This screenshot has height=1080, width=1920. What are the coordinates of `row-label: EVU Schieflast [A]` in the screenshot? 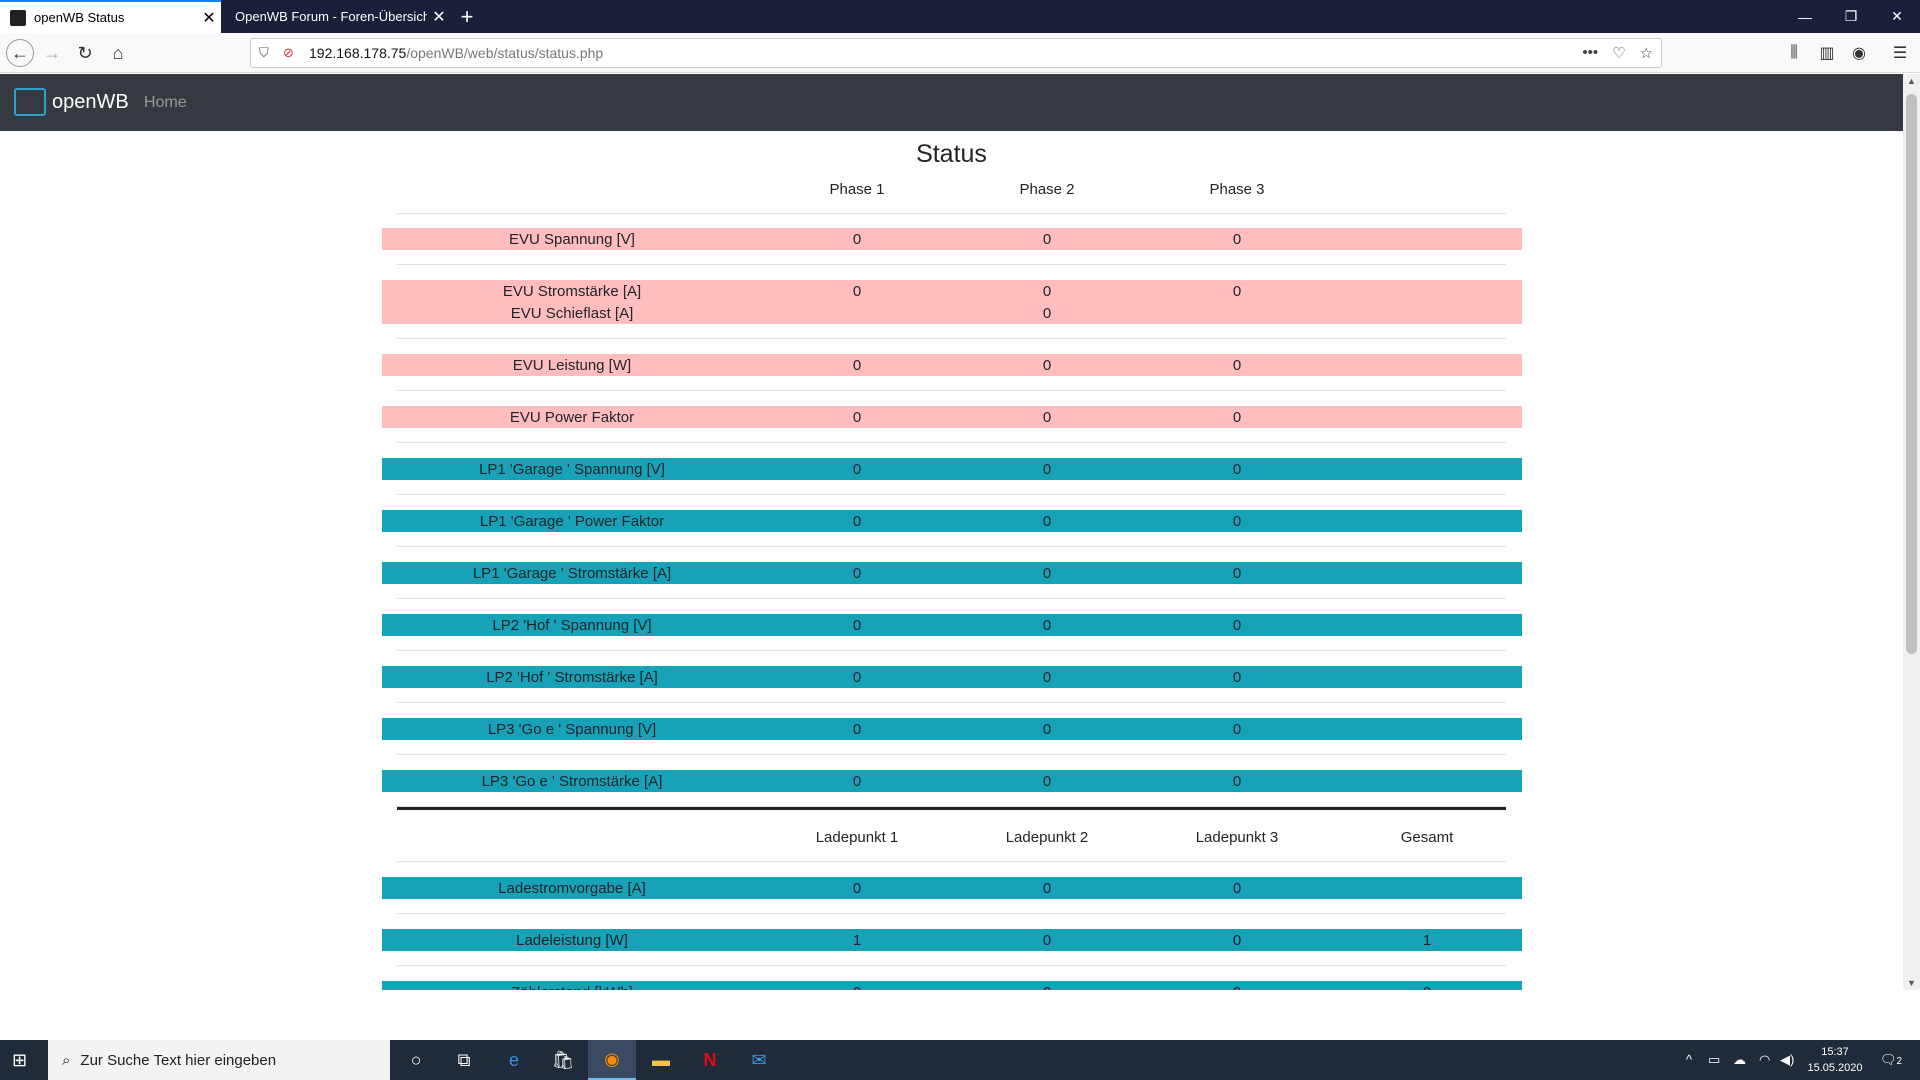 It's located at (572, 313).